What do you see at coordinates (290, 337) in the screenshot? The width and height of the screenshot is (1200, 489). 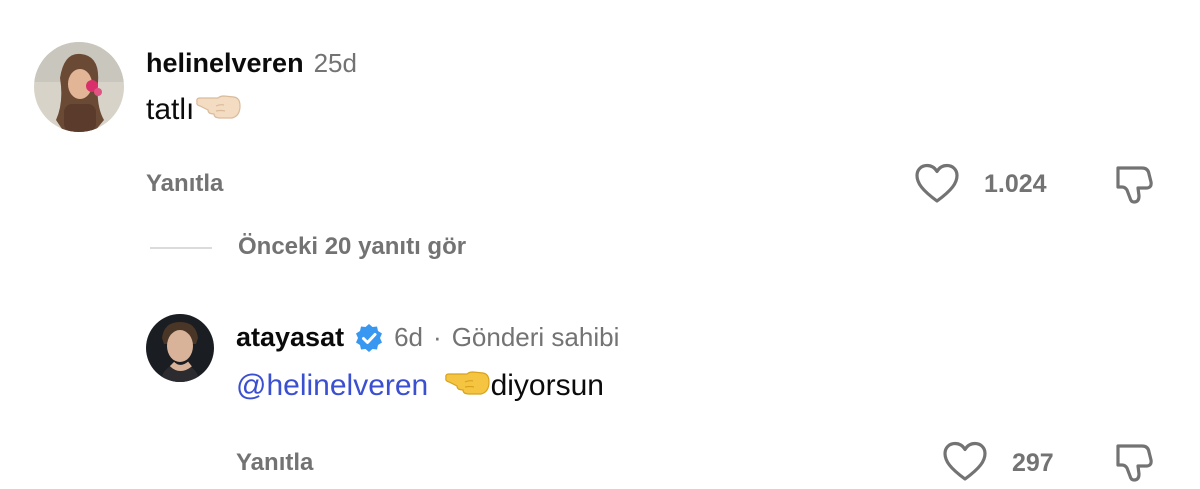 I see `comment-username: atayasat` at bounding box center [290, 337].